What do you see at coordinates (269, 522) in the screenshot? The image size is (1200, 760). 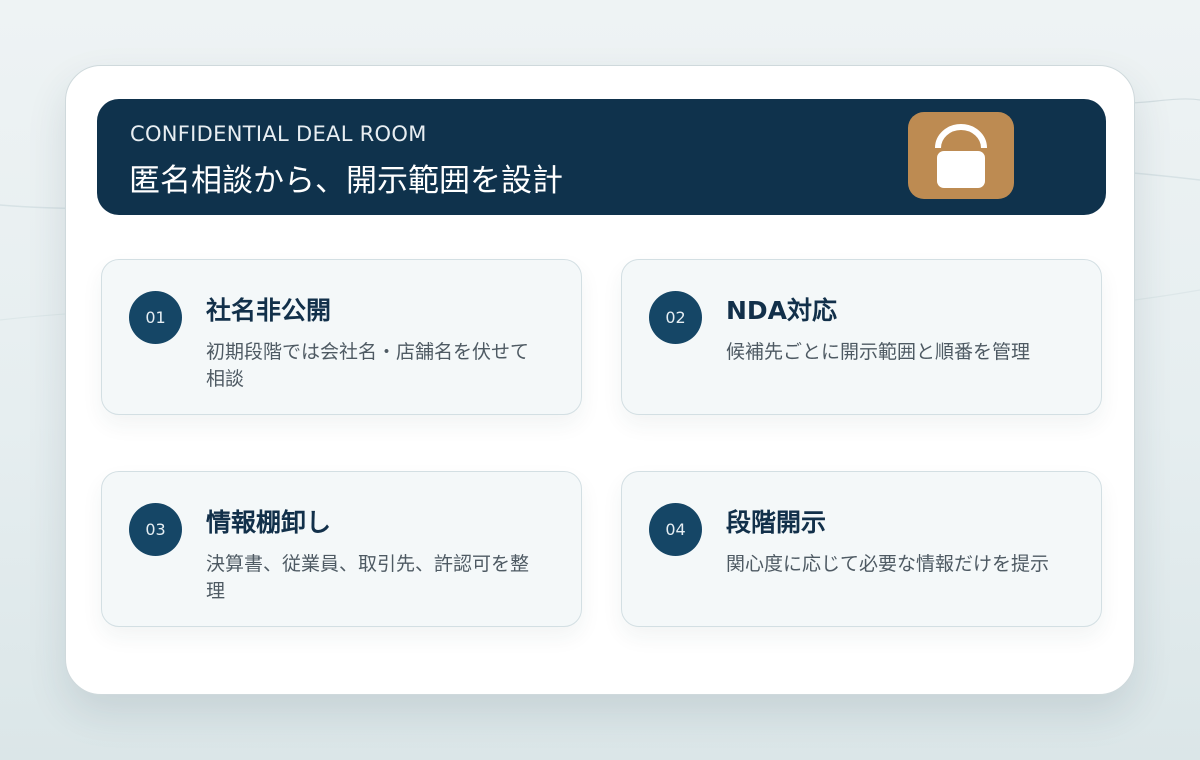 I see `feature-title: 情報棚卸し` at bounding box center [269, 522].